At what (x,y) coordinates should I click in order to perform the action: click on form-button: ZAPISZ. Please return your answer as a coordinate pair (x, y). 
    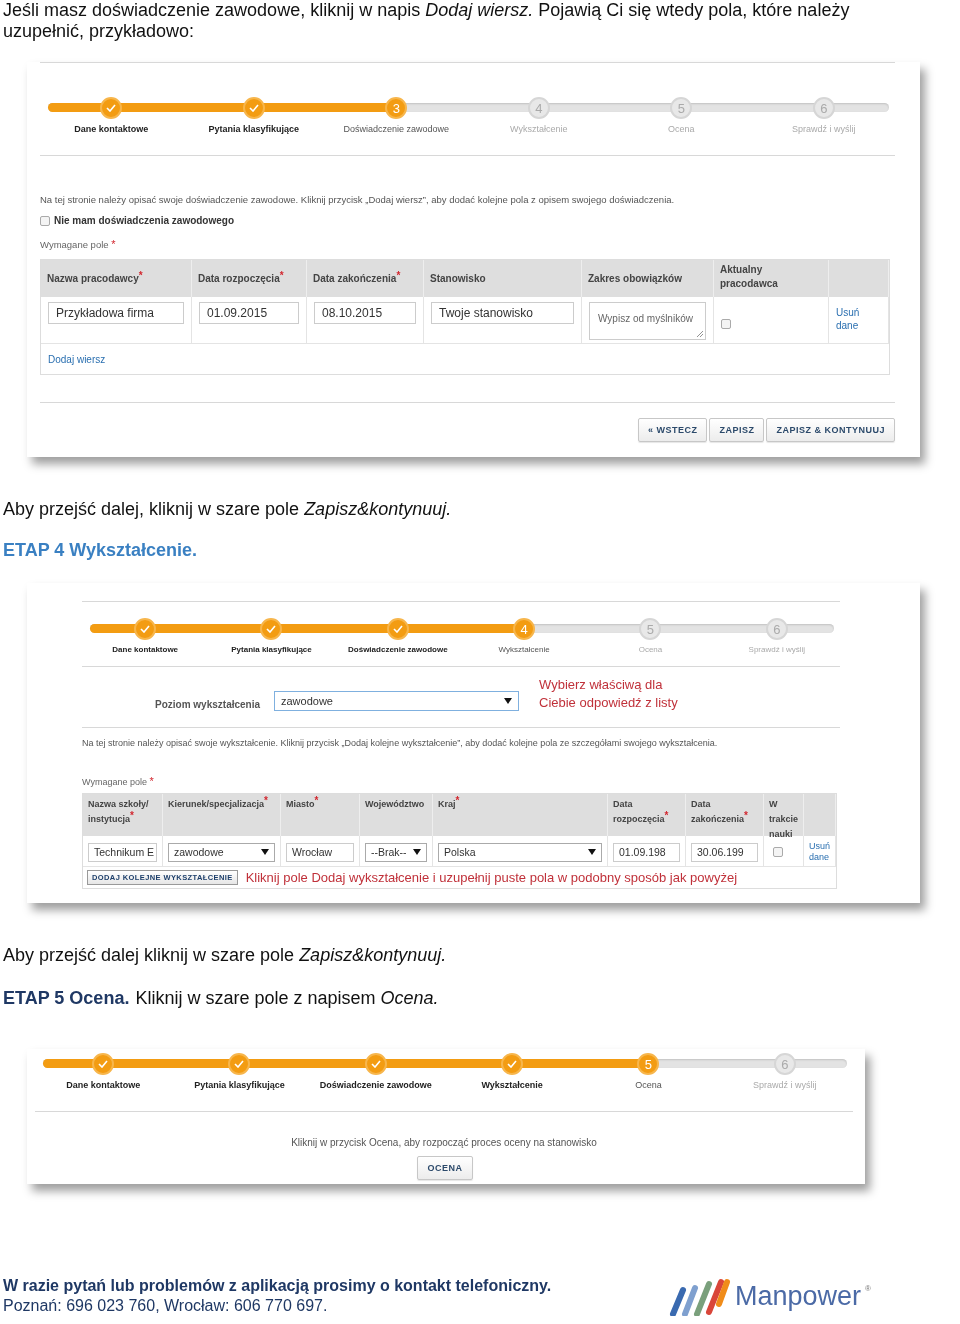
    Looking at the image, I should click on (737, 430).